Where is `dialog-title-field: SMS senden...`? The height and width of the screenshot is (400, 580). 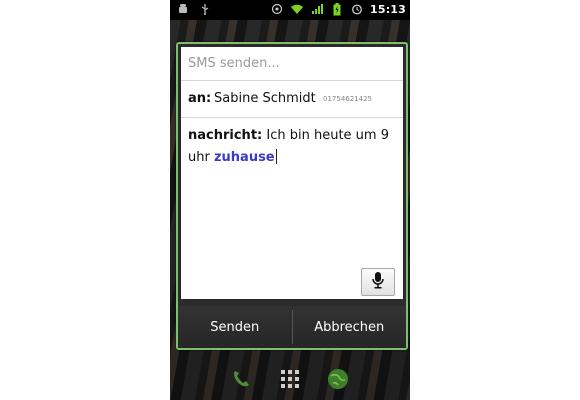
dialog-title-field: SMS senden... is located at coordinates (292, 64).